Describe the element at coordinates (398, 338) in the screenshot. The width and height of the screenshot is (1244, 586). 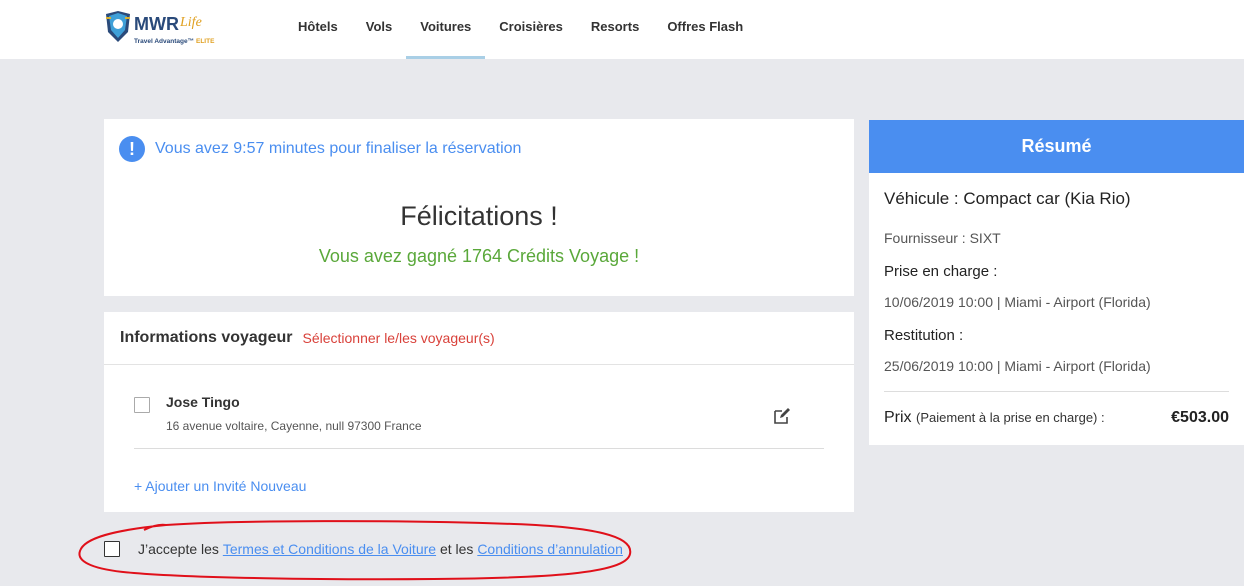
I see `select-travelers-link: Sélectionner le/les voyageur(s)` at that location.